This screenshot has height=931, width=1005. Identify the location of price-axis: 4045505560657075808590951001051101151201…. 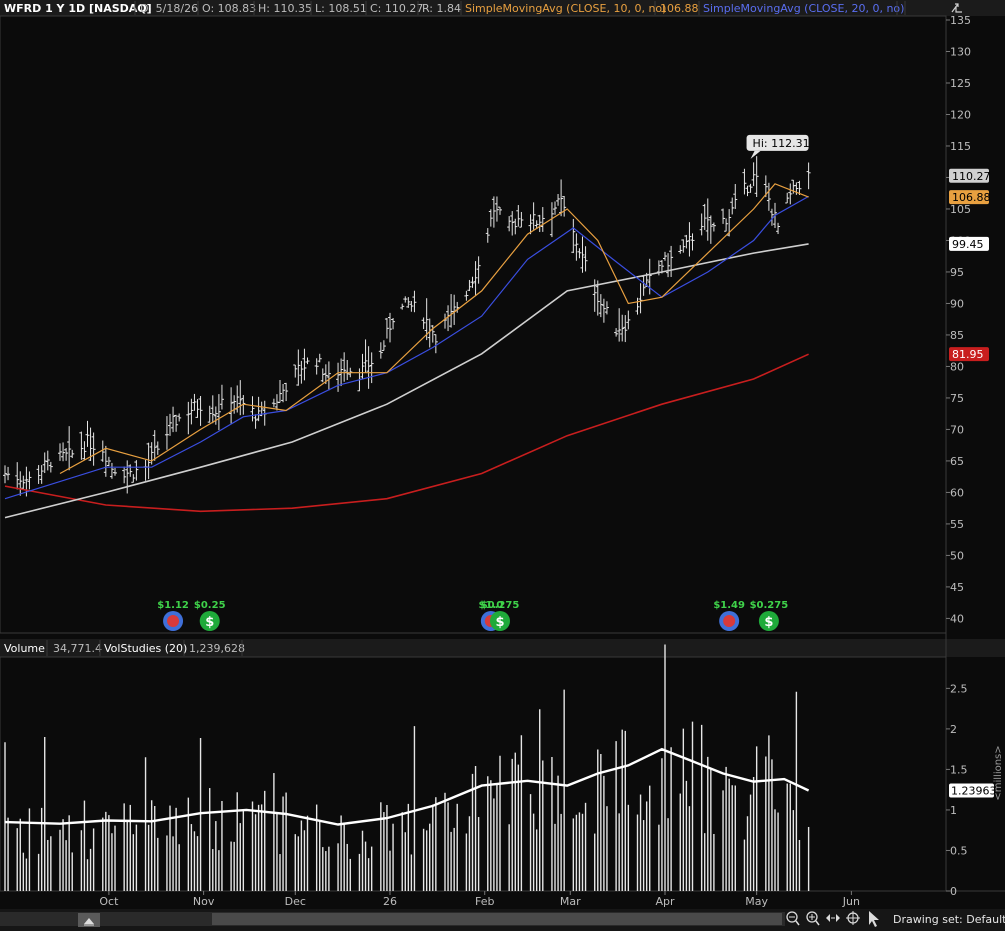
(958, 319).